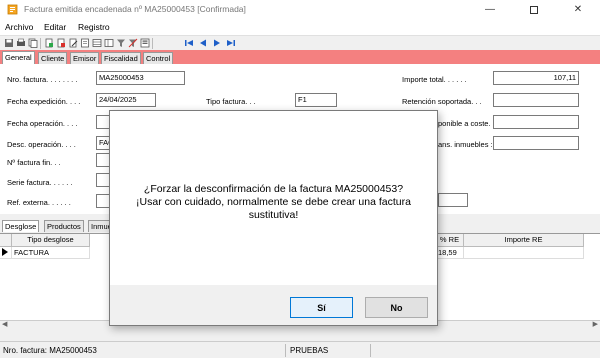 Image resolution: width=600 pixels, height=358 pixels. I want to click on view-record-icon, so click(85, 43).